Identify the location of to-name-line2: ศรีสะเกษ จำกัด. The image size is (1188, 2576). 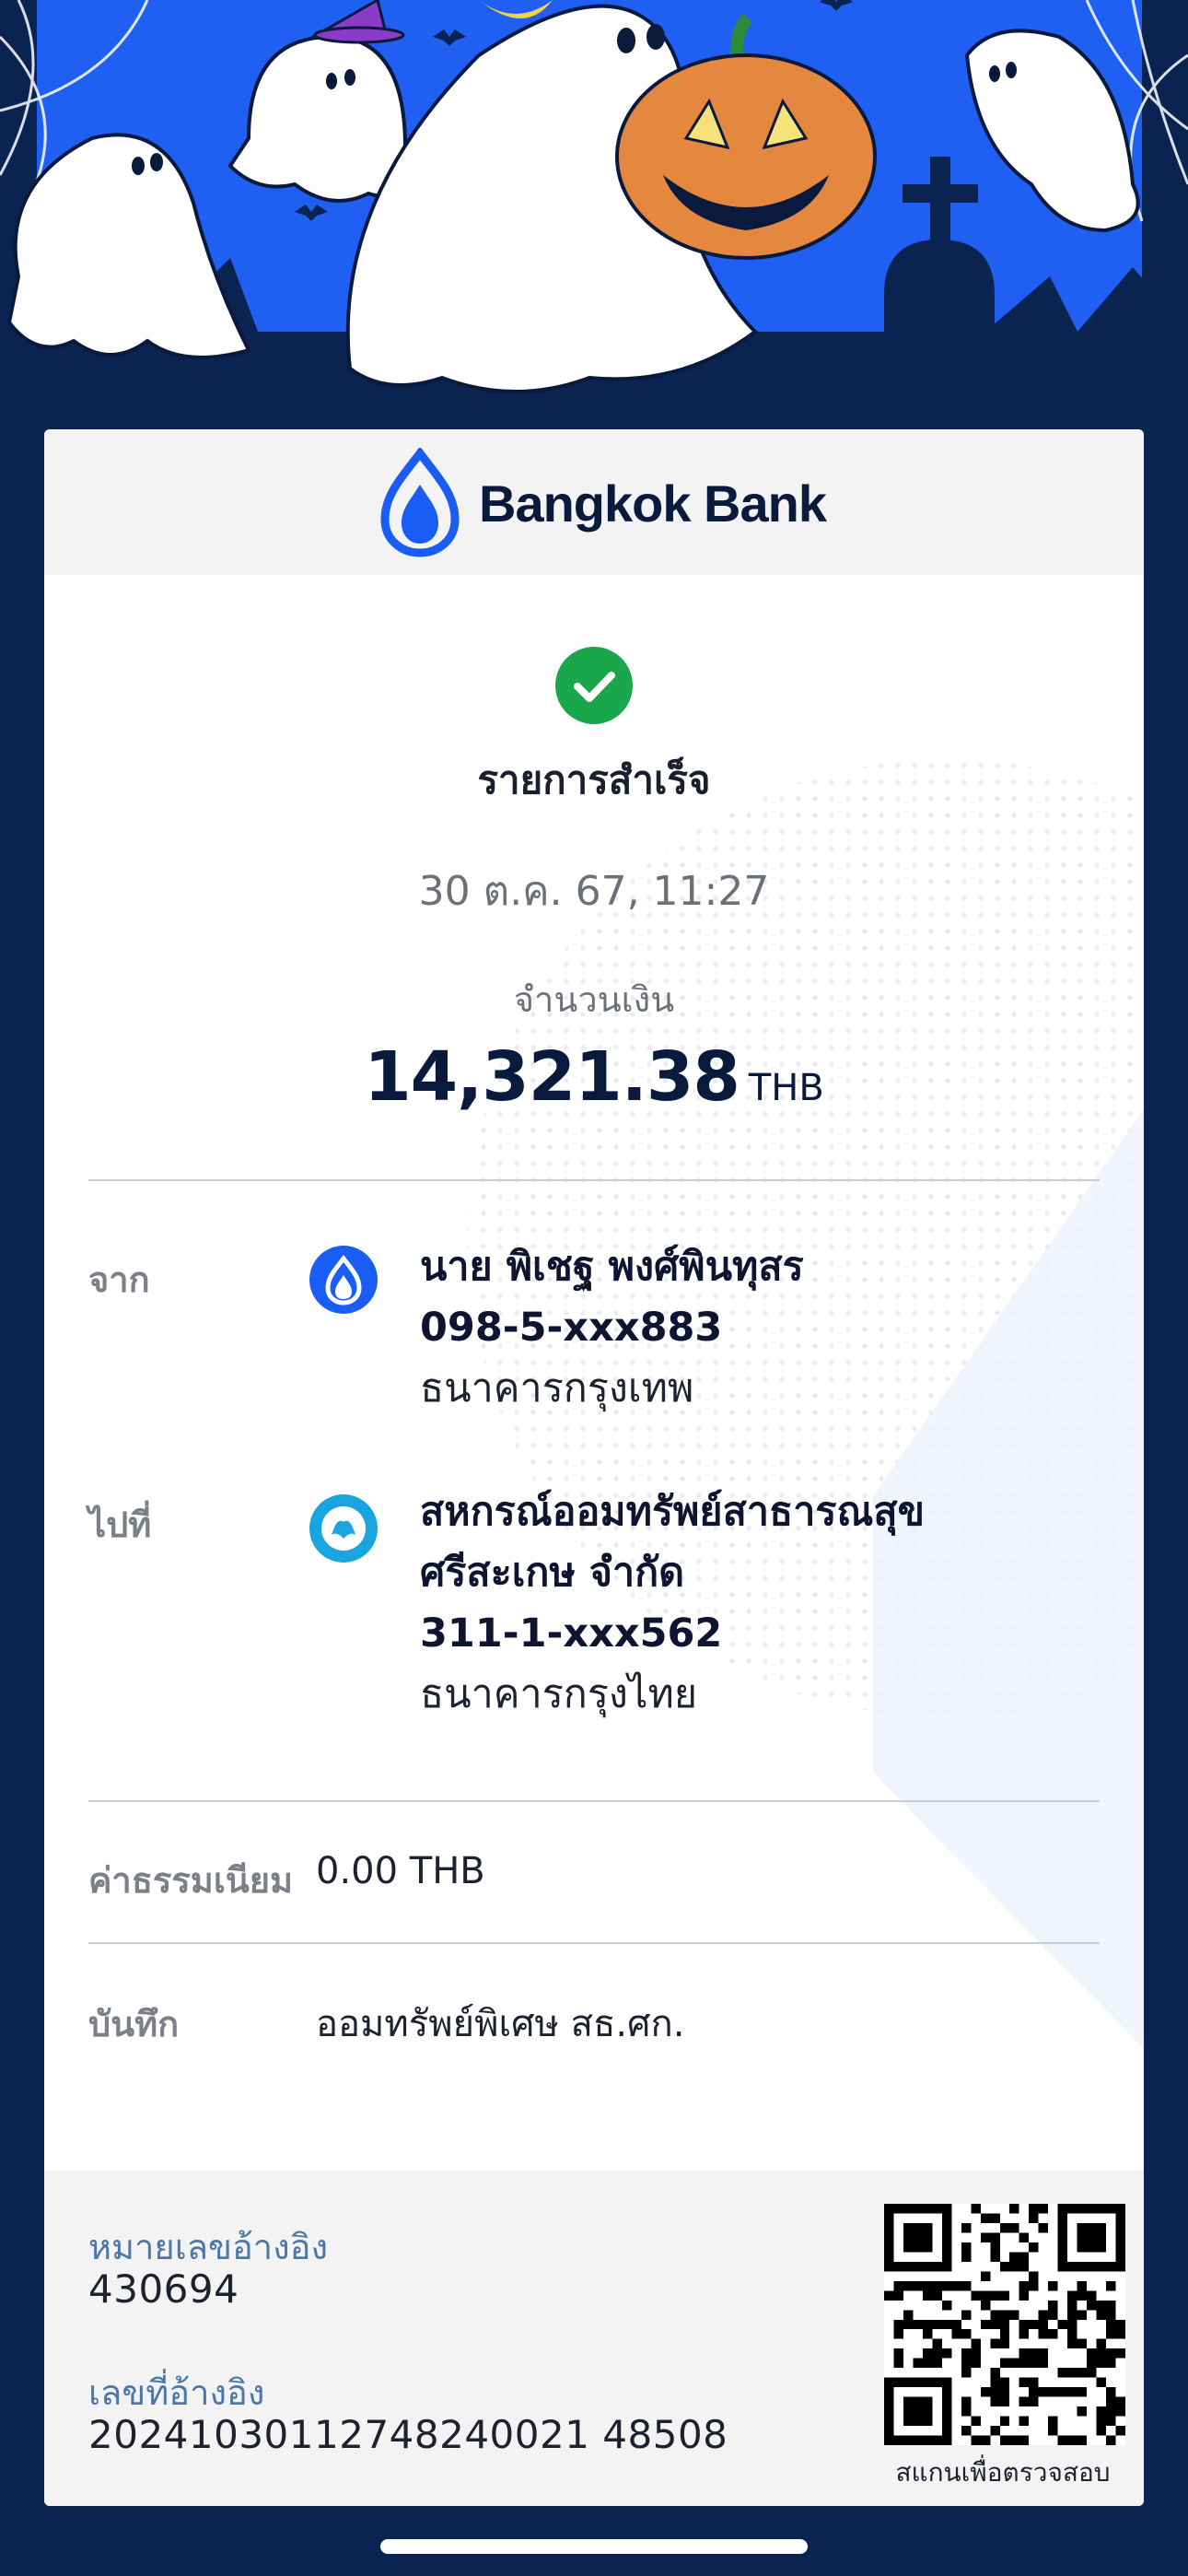
(552, 1573).